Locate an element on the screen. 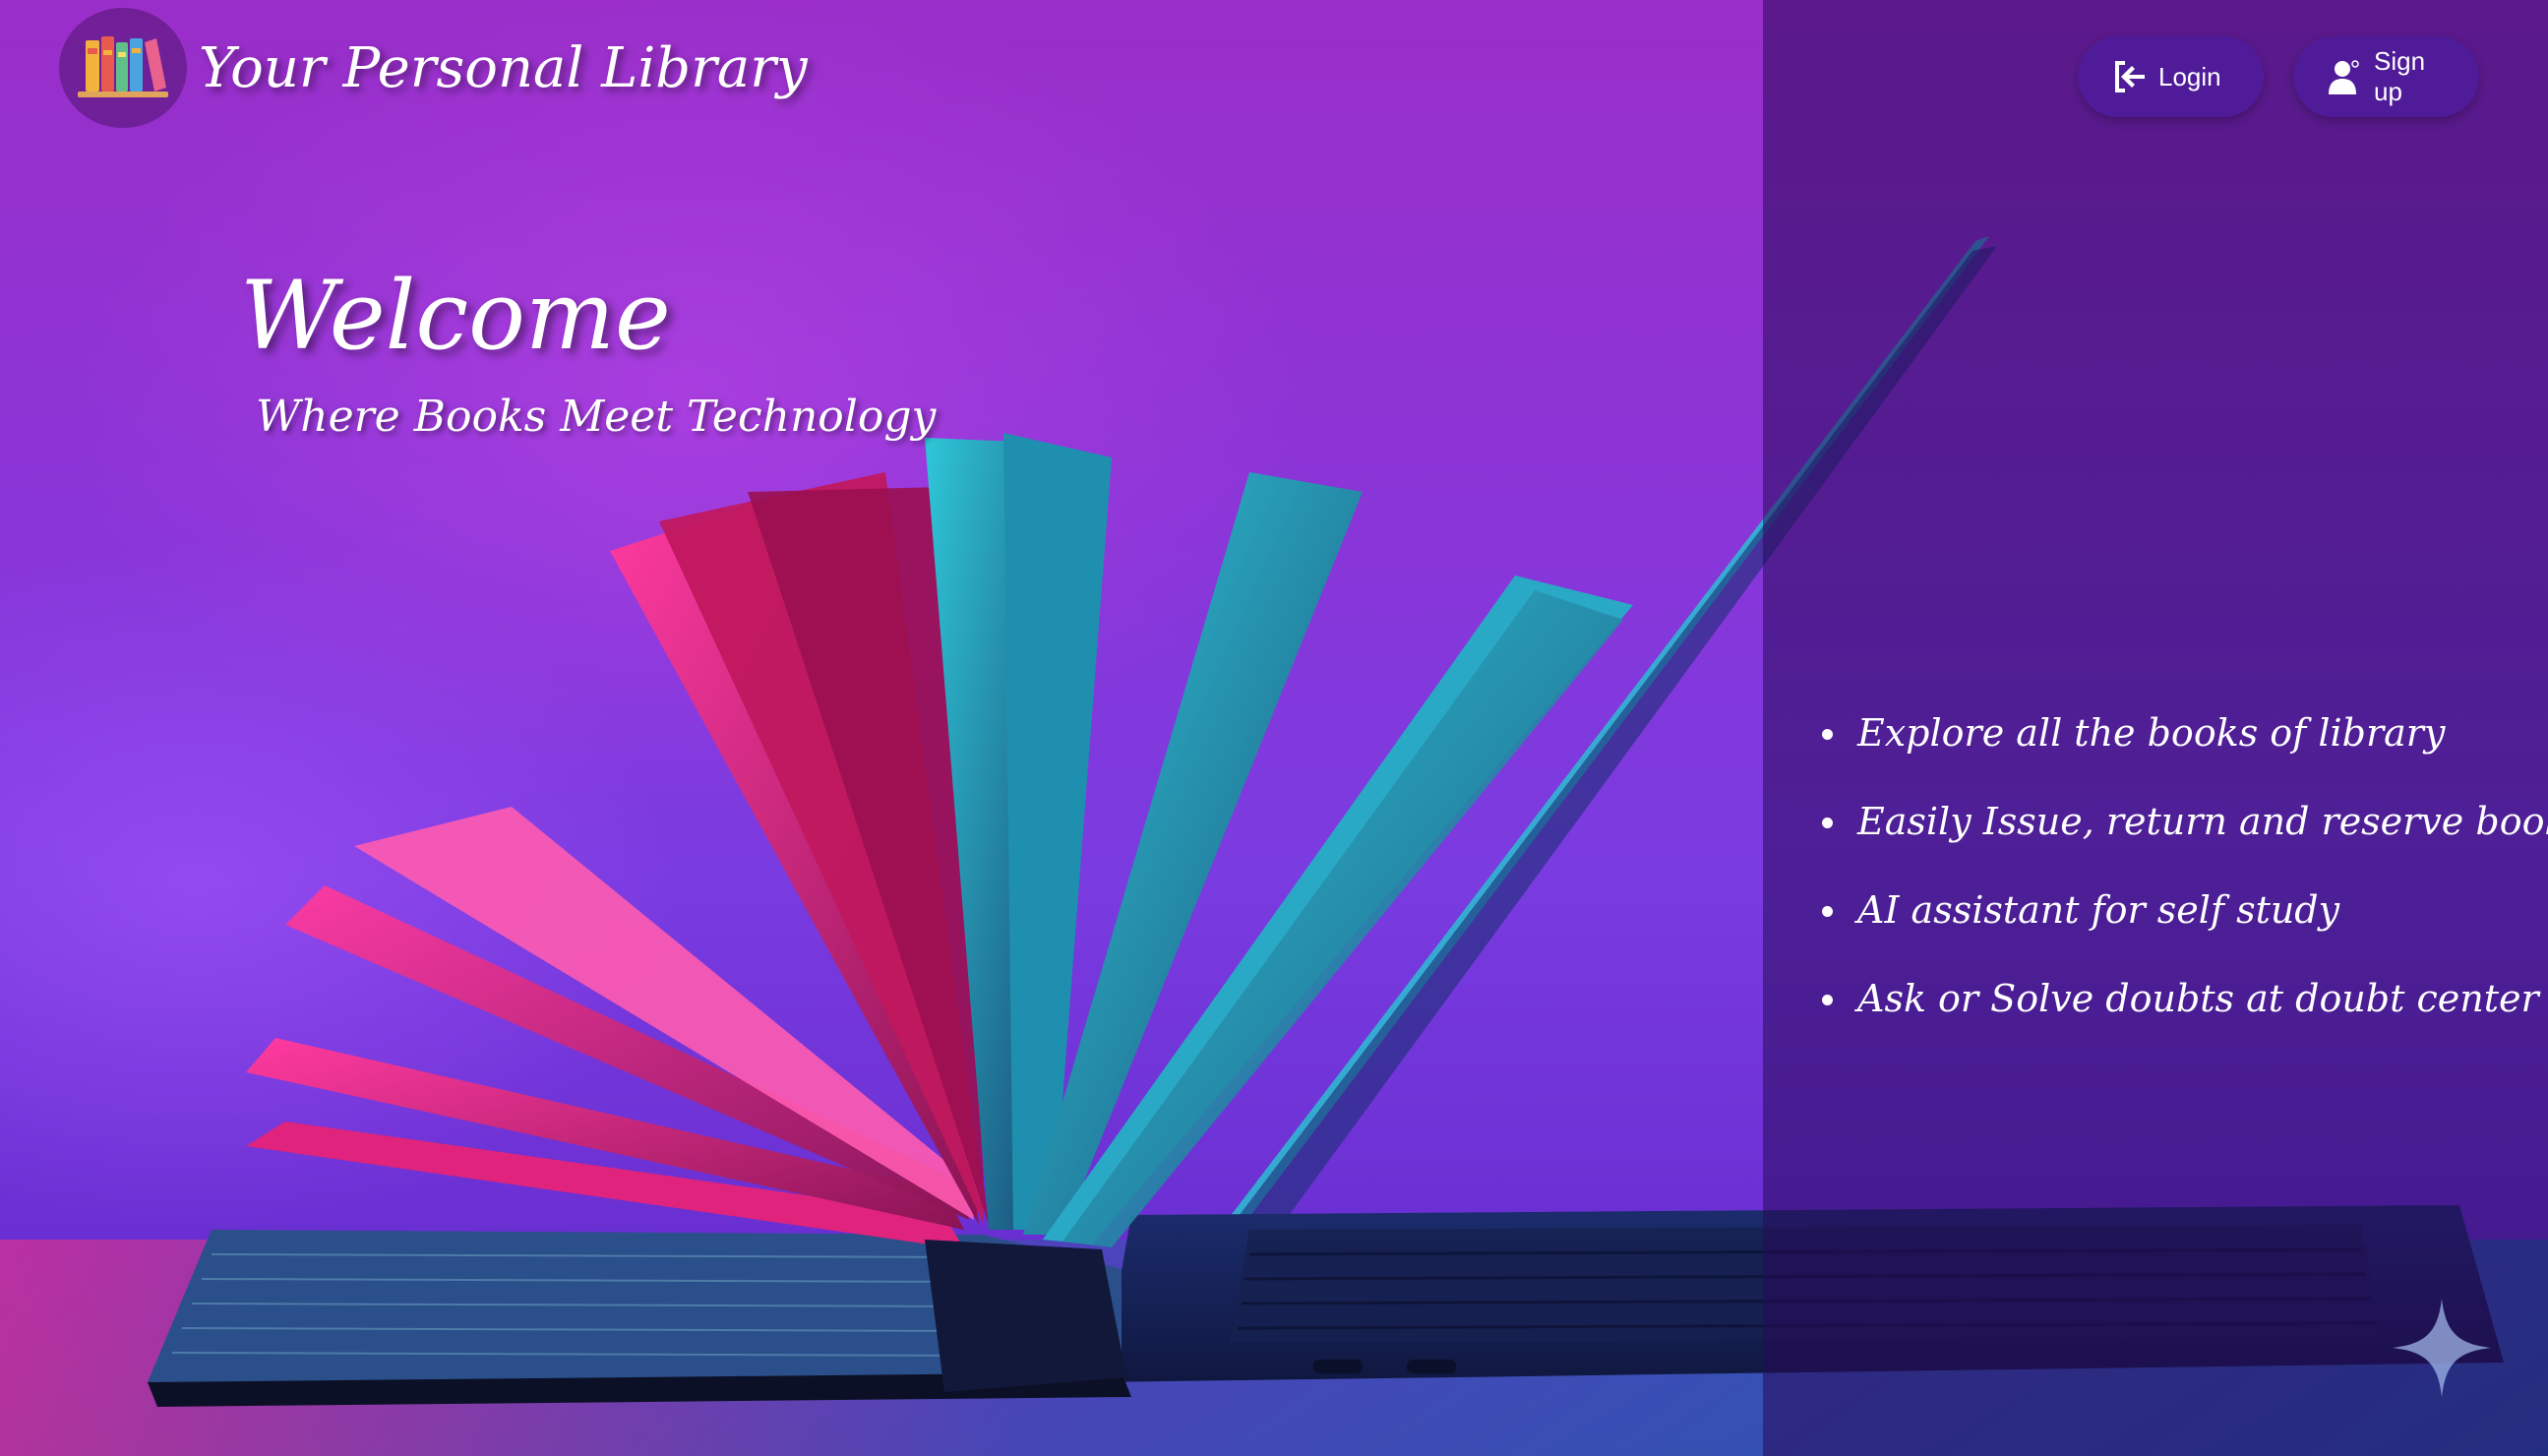 Image resolution: width=2548 pixels, height=1456 pixels. bookshelf-icon is located at coordinates (123, 68).